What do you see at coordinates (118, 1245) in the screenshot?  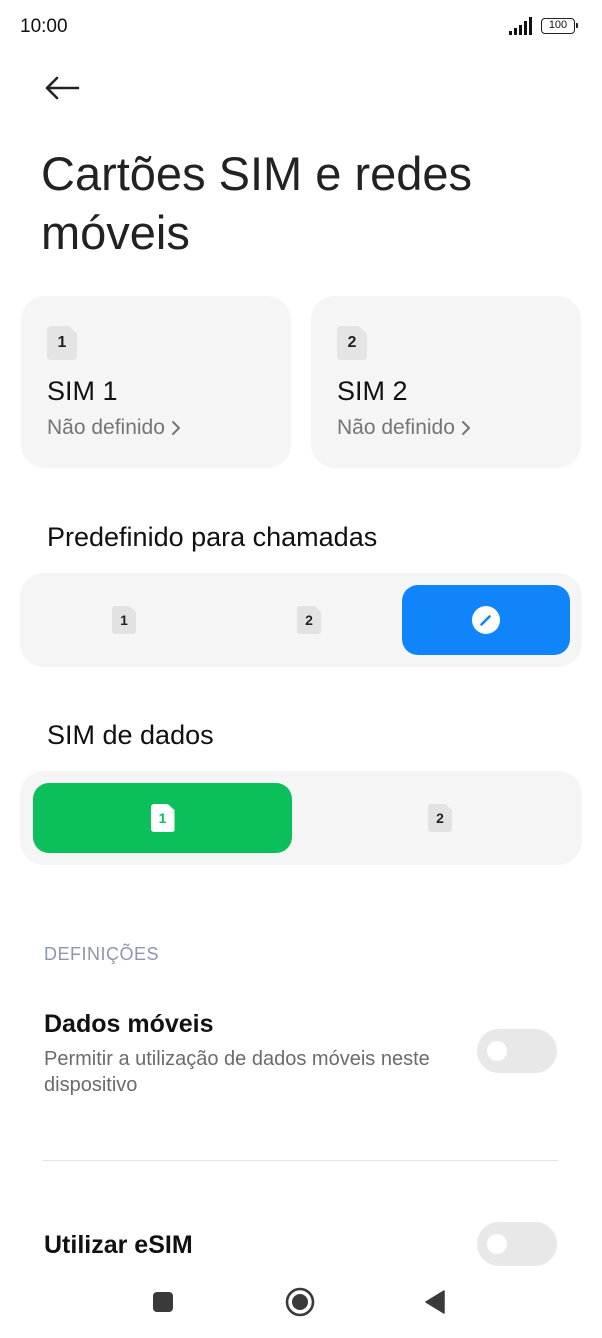 I see `esim-title: Utilizar eSIM` at bounding box center [118, 1245].